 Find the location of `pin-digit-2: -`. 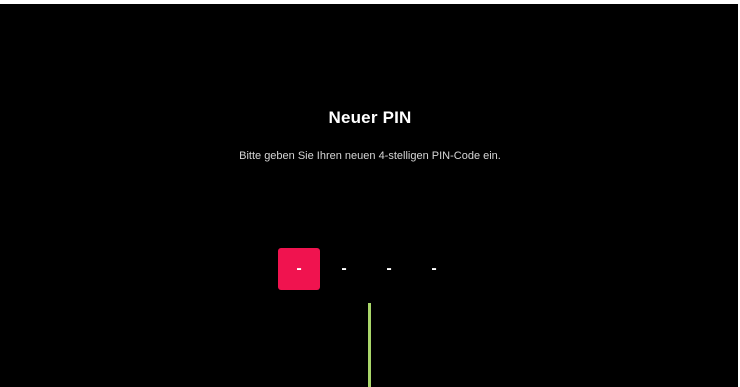

pin-digit-2: - is located at coordinates (344, 269).